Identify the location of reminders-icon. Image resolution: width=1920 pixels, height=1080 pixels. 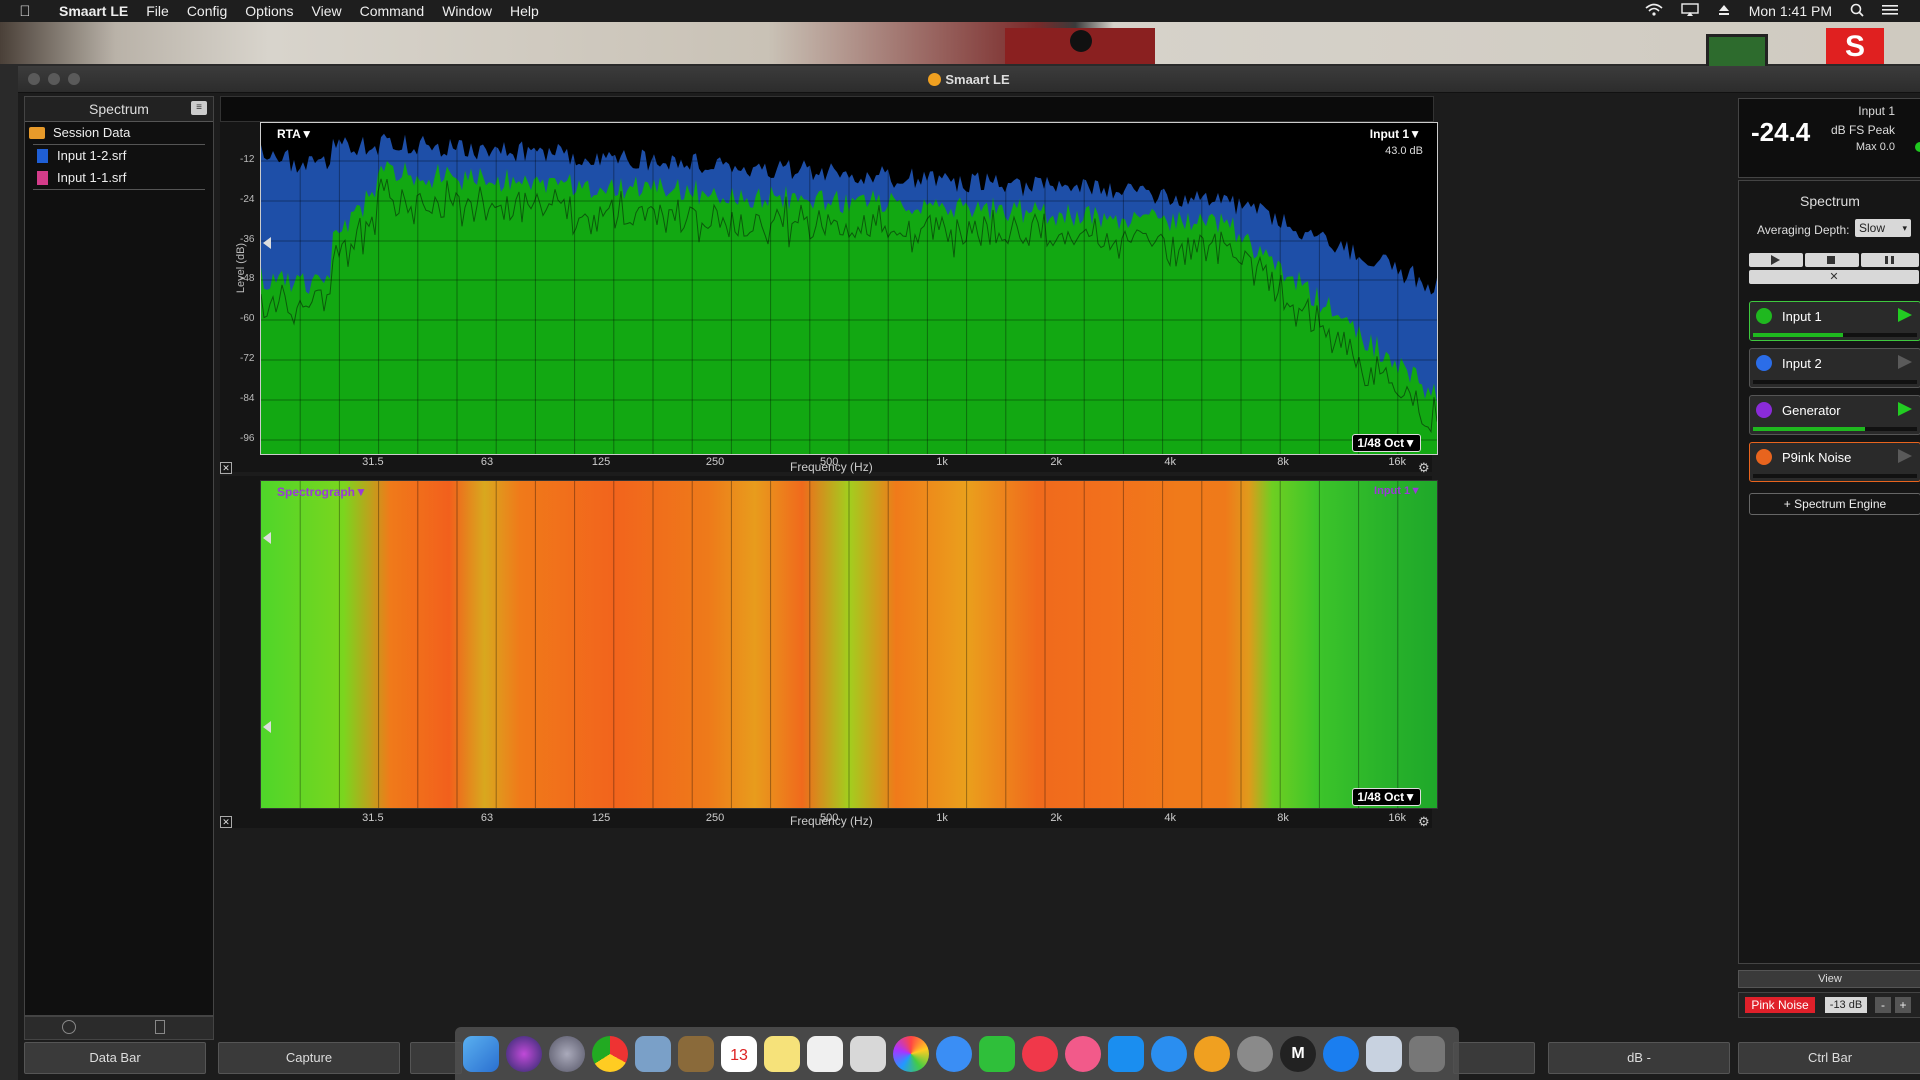
(825, 1053).